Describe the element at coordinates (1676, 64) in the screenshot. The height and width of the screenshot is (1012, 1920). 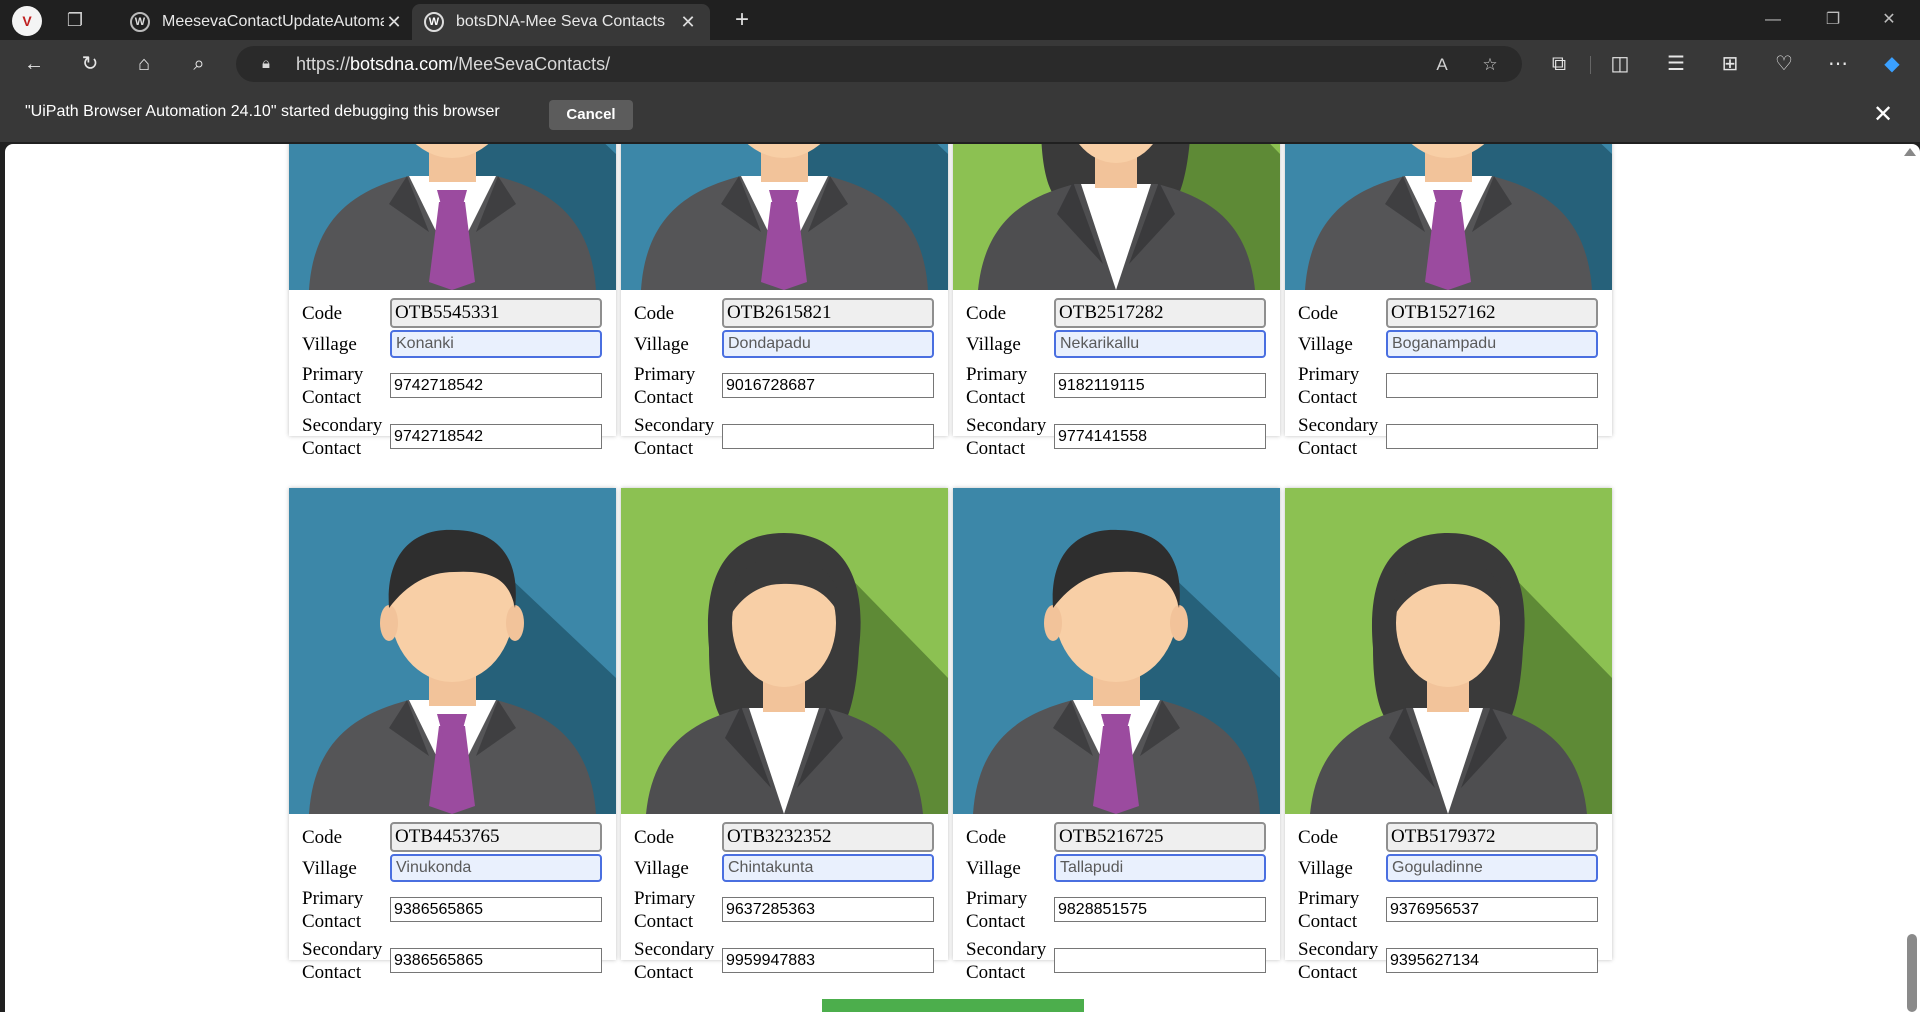
I see `favorites-icon: ☰` at that location.